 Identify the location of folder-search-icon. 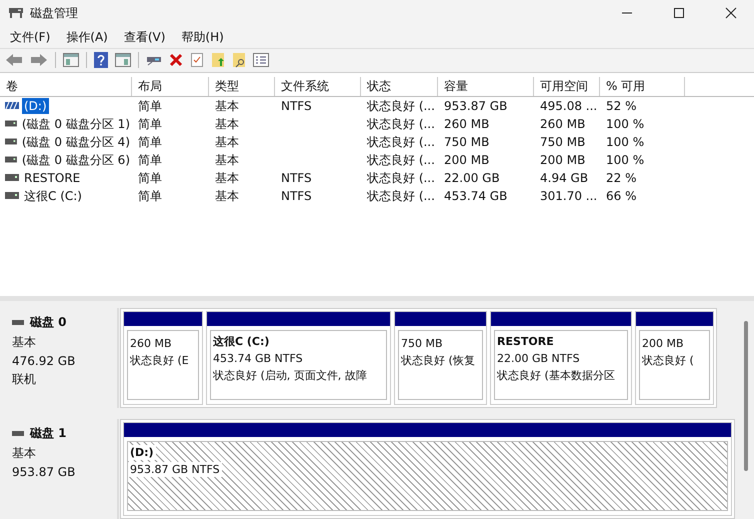
(239, 60).